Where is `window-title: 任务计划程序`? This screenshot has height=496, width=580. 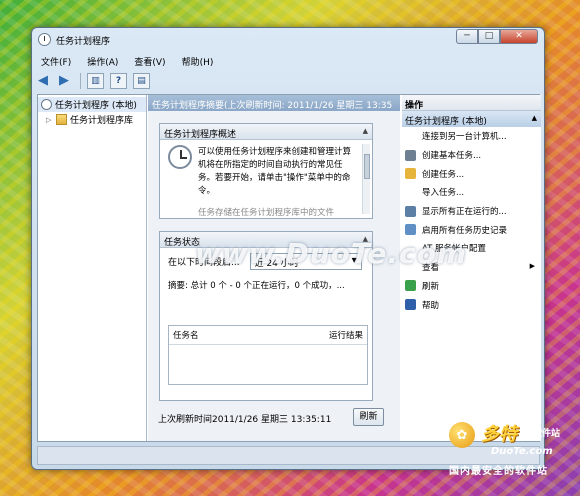 window-title: 任务计划程序 is located at coordinates (83, 42).